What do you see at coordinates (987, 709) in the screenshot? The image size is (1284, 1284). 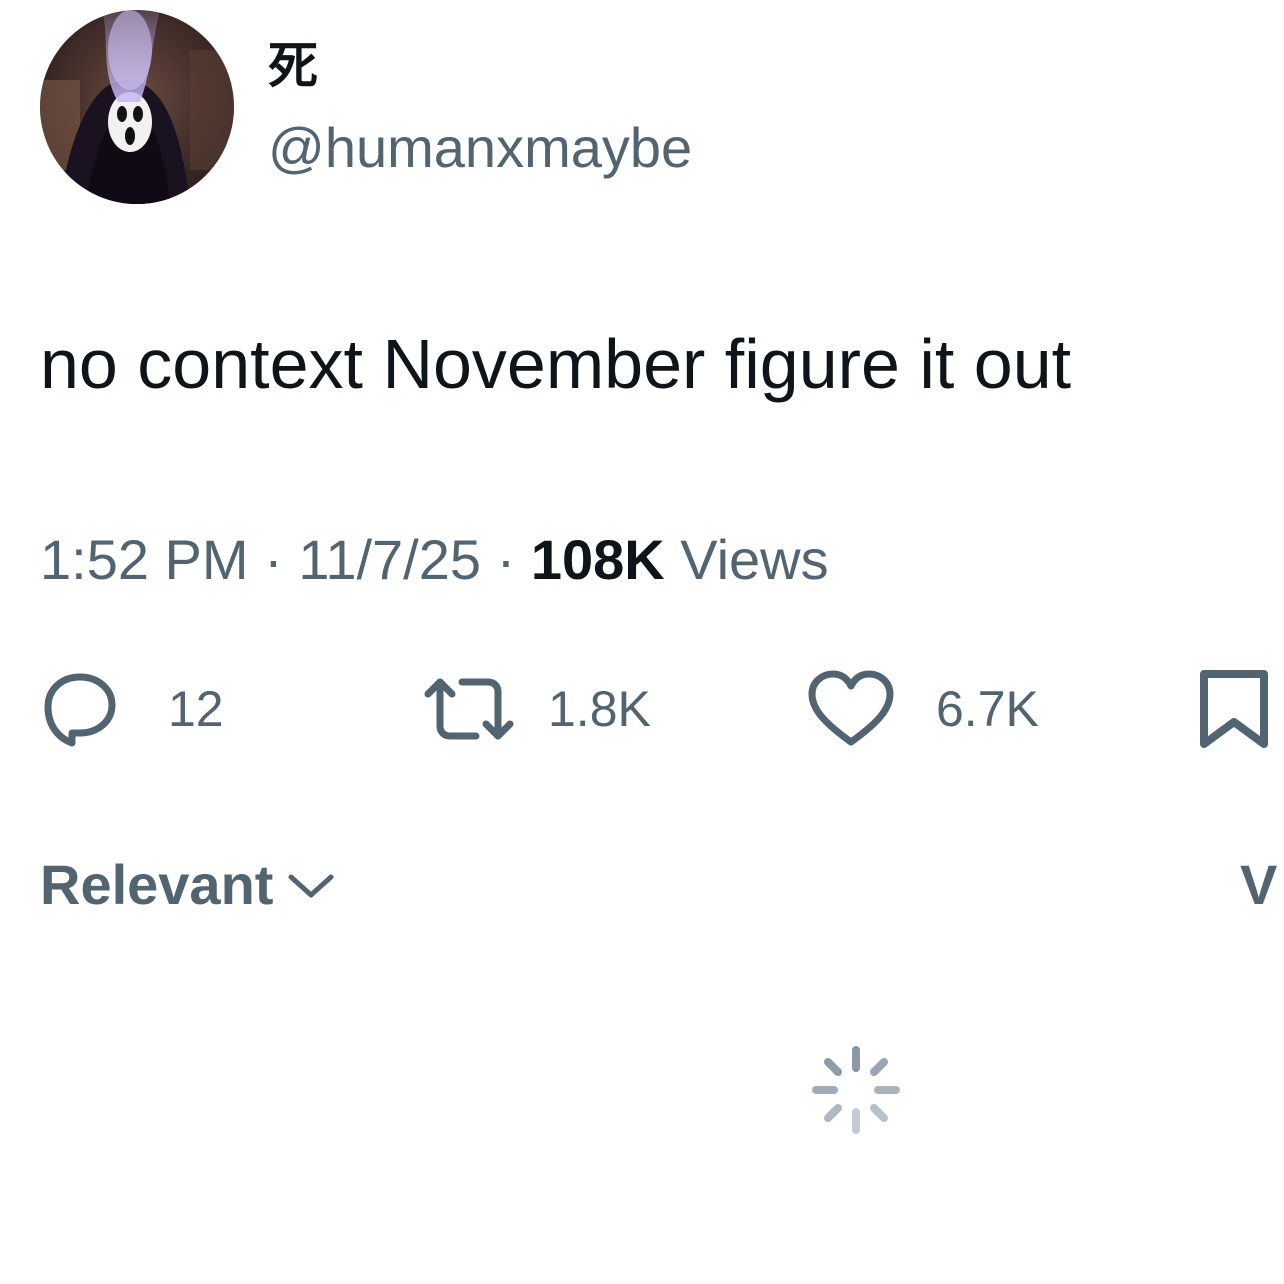 I see `like-count: 6.7K` at bounding box center [987, 709].